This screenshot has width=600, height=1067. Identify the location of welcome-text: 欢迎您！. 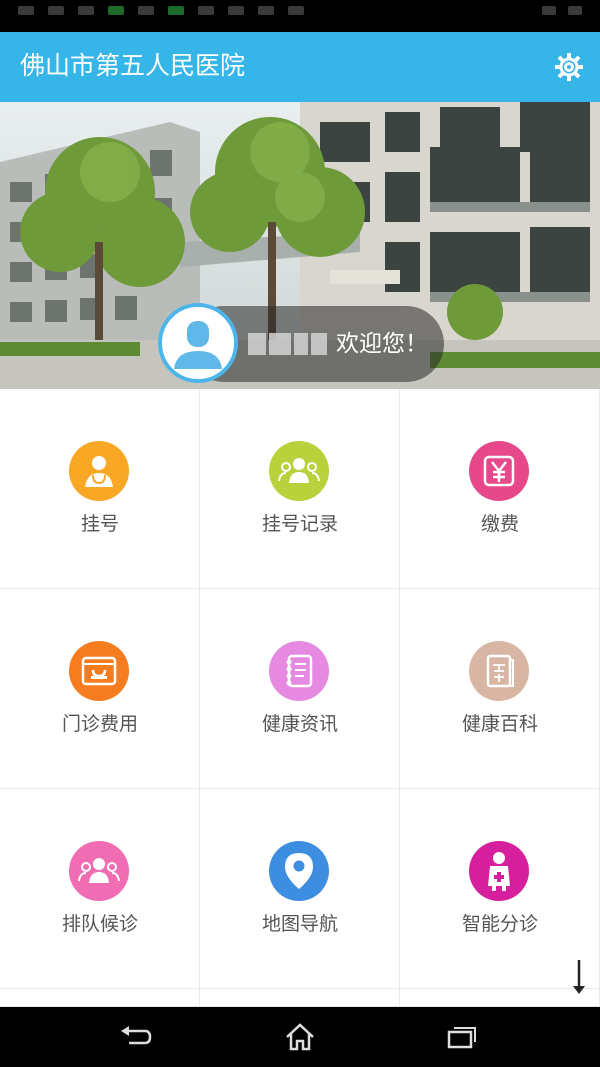
(382, 344).